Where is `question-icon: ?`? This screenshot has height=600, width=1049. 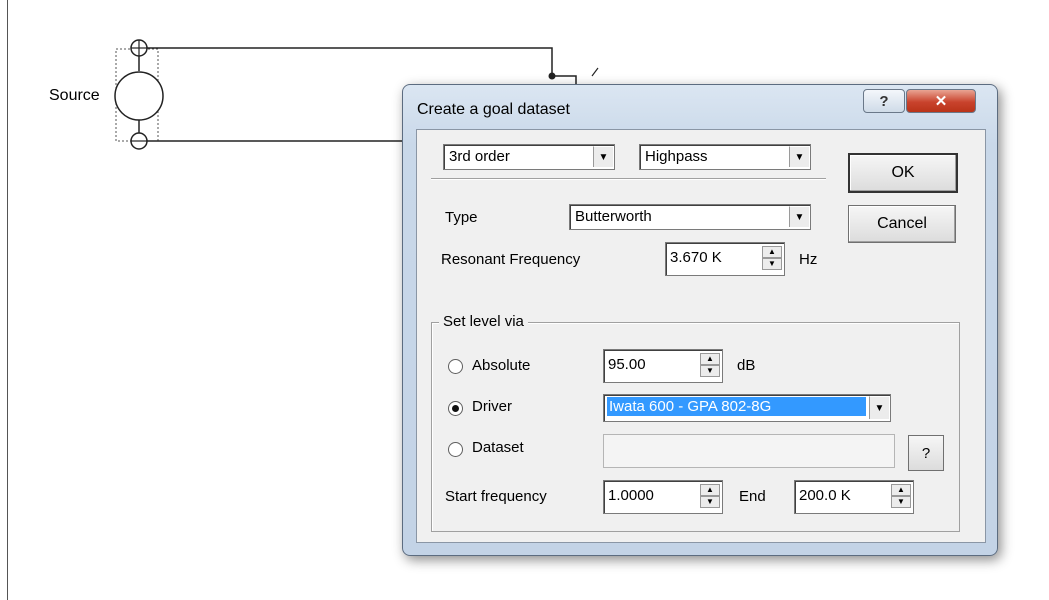 question-icon: ? is located at coordinates (926, 453).